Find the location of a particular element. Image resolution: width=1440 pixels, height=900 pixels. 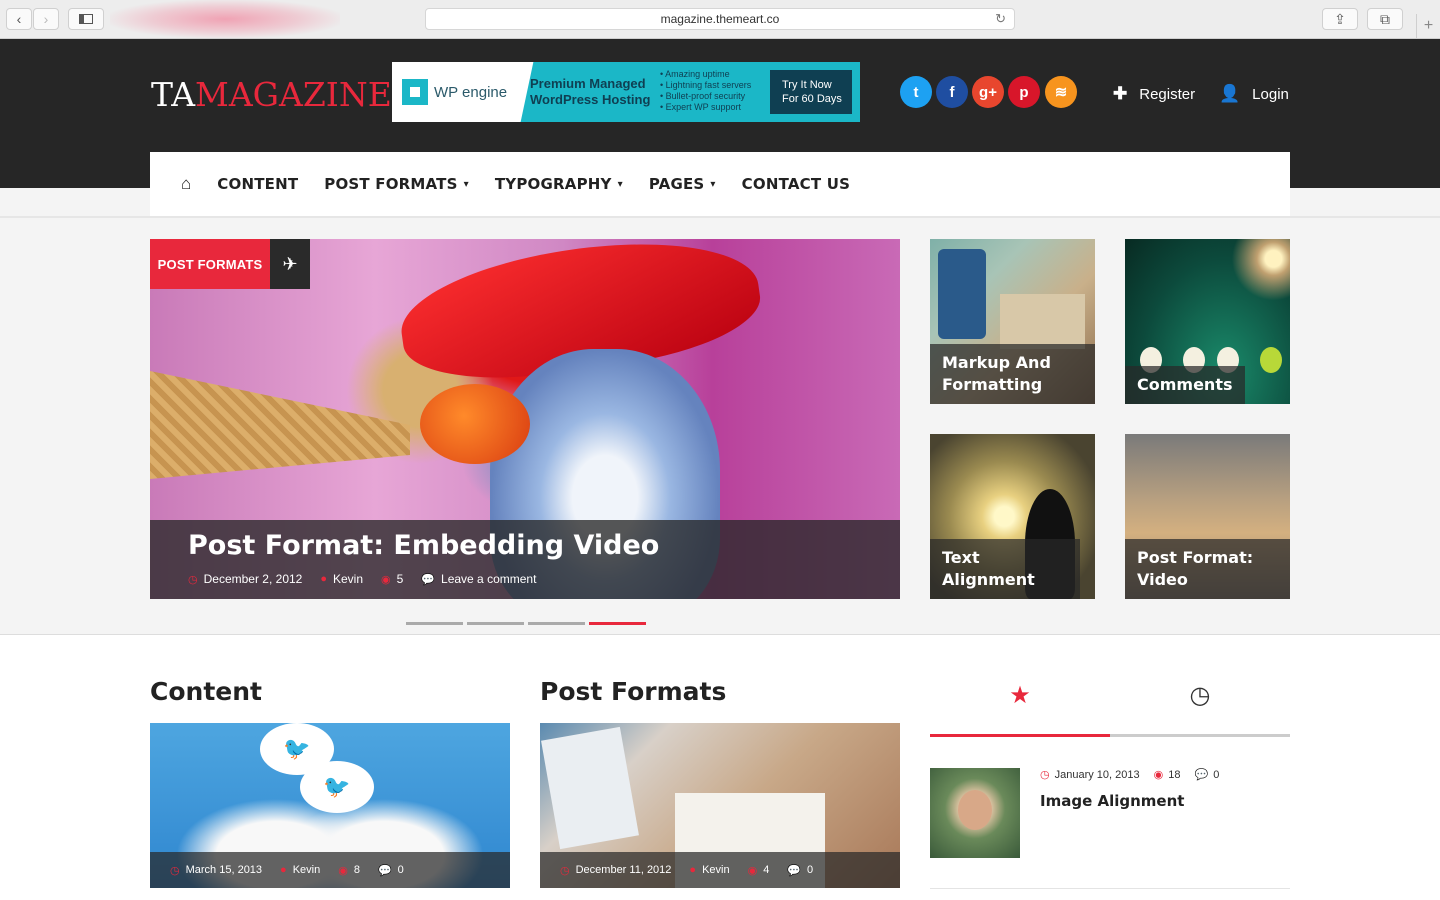

share-button: ⇪ is located at coordinates (1340, 19).